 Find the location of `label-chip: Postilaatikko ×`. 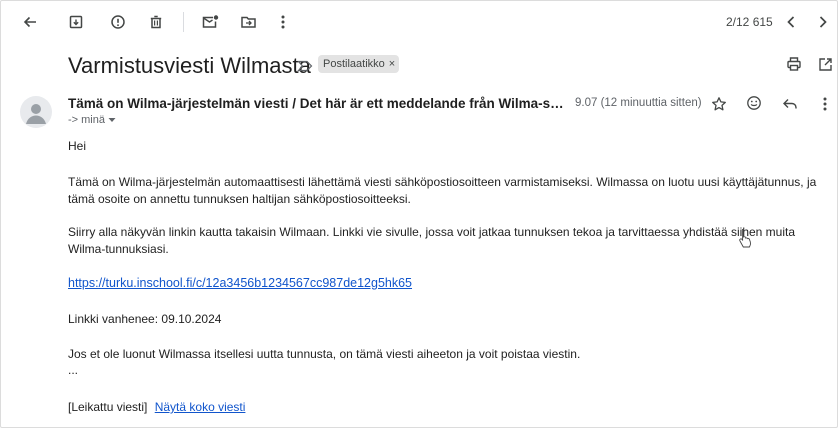

label-chip: Postilaatikko × is located at coordinates (359, 64).